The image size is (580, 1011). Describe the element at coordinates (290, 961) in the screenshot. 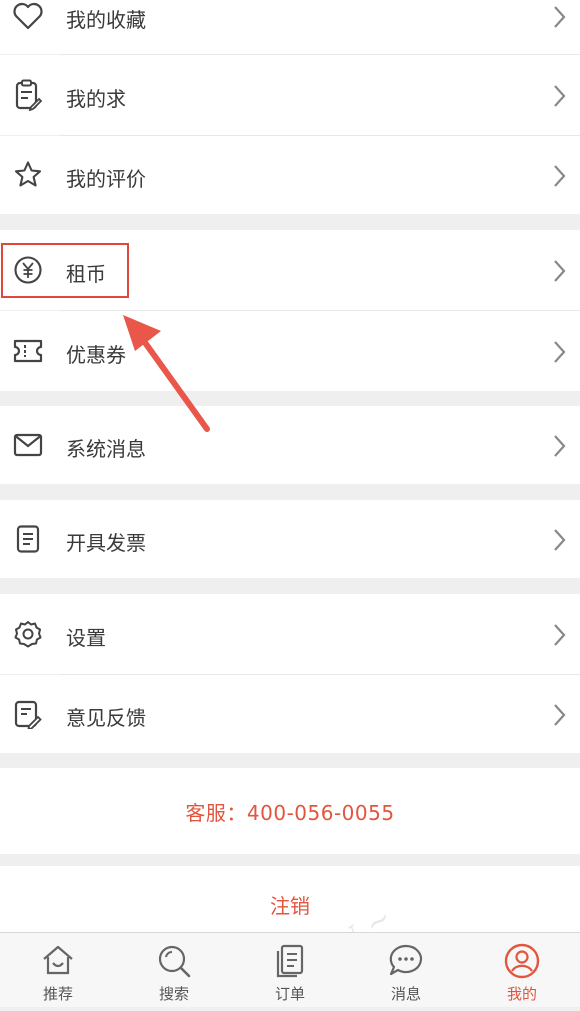

I see `order-list-icon` at that location.